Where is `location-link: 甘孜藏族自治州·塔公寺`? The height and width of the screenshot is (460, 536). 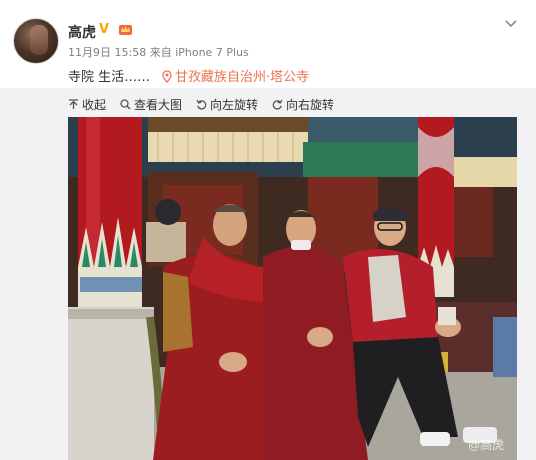 location-link: 甘孜藏族自治州·塔公寺 is located at coordinates (235, 75).